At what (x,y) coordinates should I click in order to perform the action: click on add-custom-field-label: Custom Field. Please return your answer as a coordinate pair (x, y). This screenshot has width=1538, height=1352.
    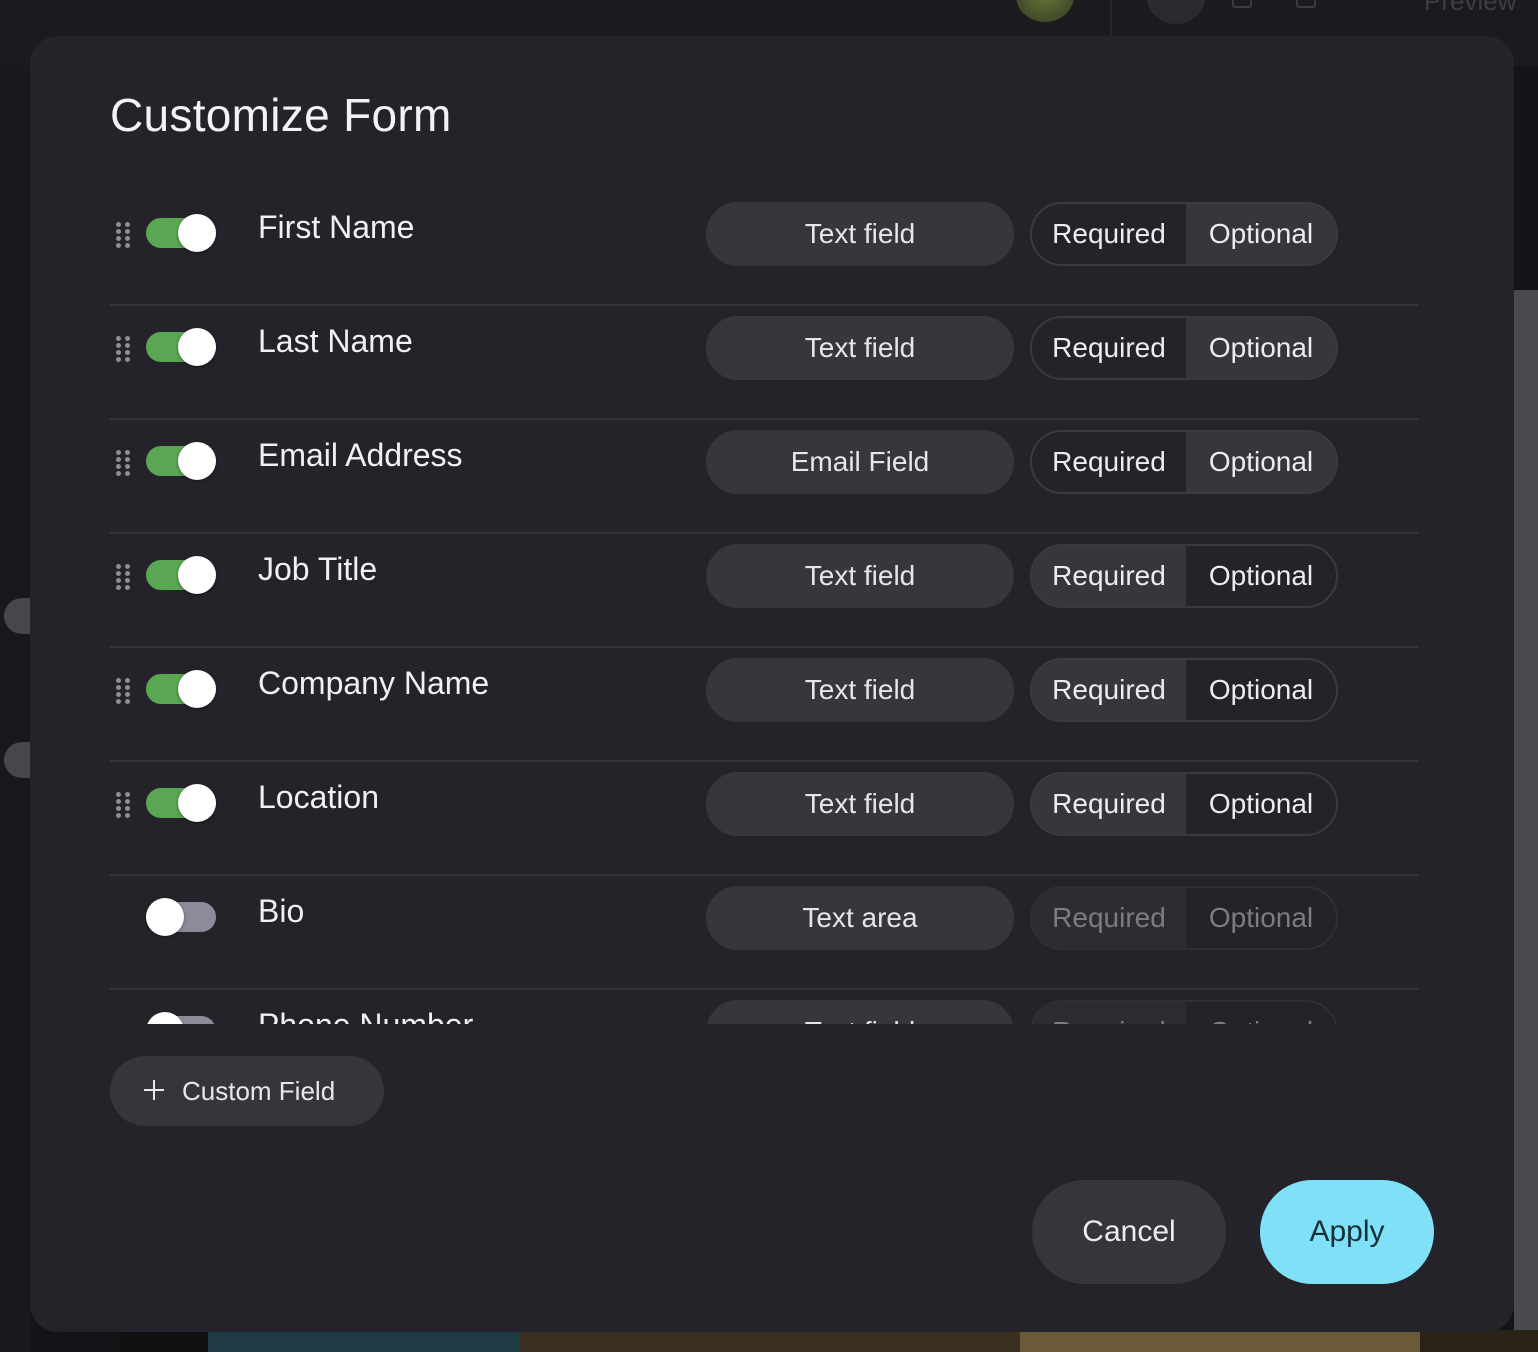
    Looking at the image, I should click on (259, 1091).